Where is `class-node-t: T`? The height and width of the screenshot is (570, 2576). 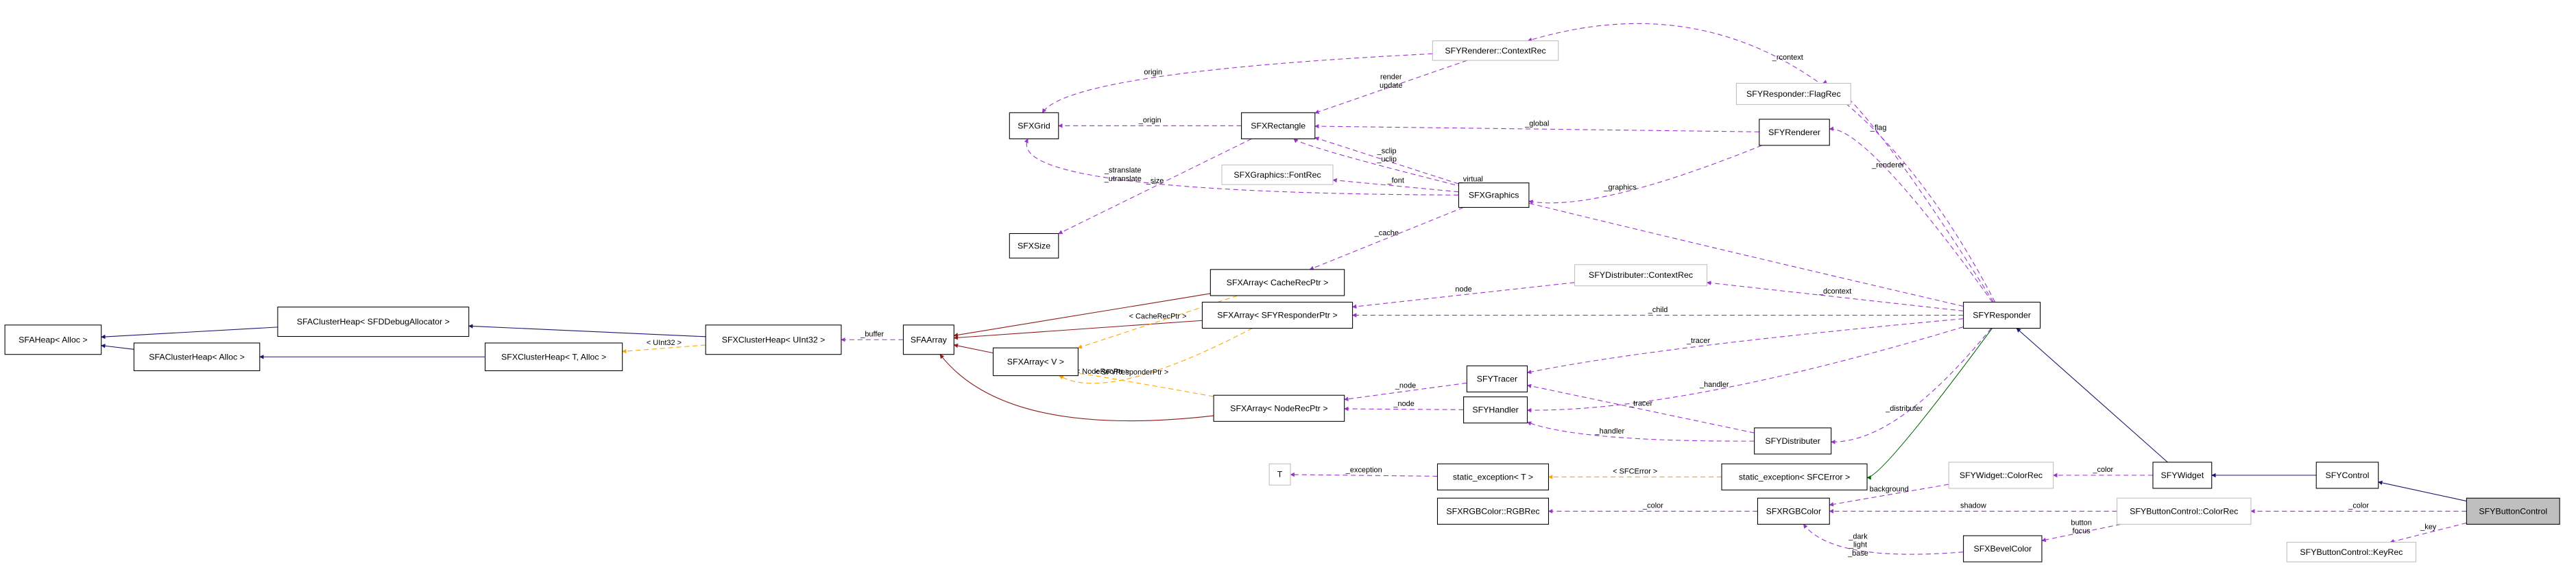 class-node-t: T is located at coordinates (1279, 474).